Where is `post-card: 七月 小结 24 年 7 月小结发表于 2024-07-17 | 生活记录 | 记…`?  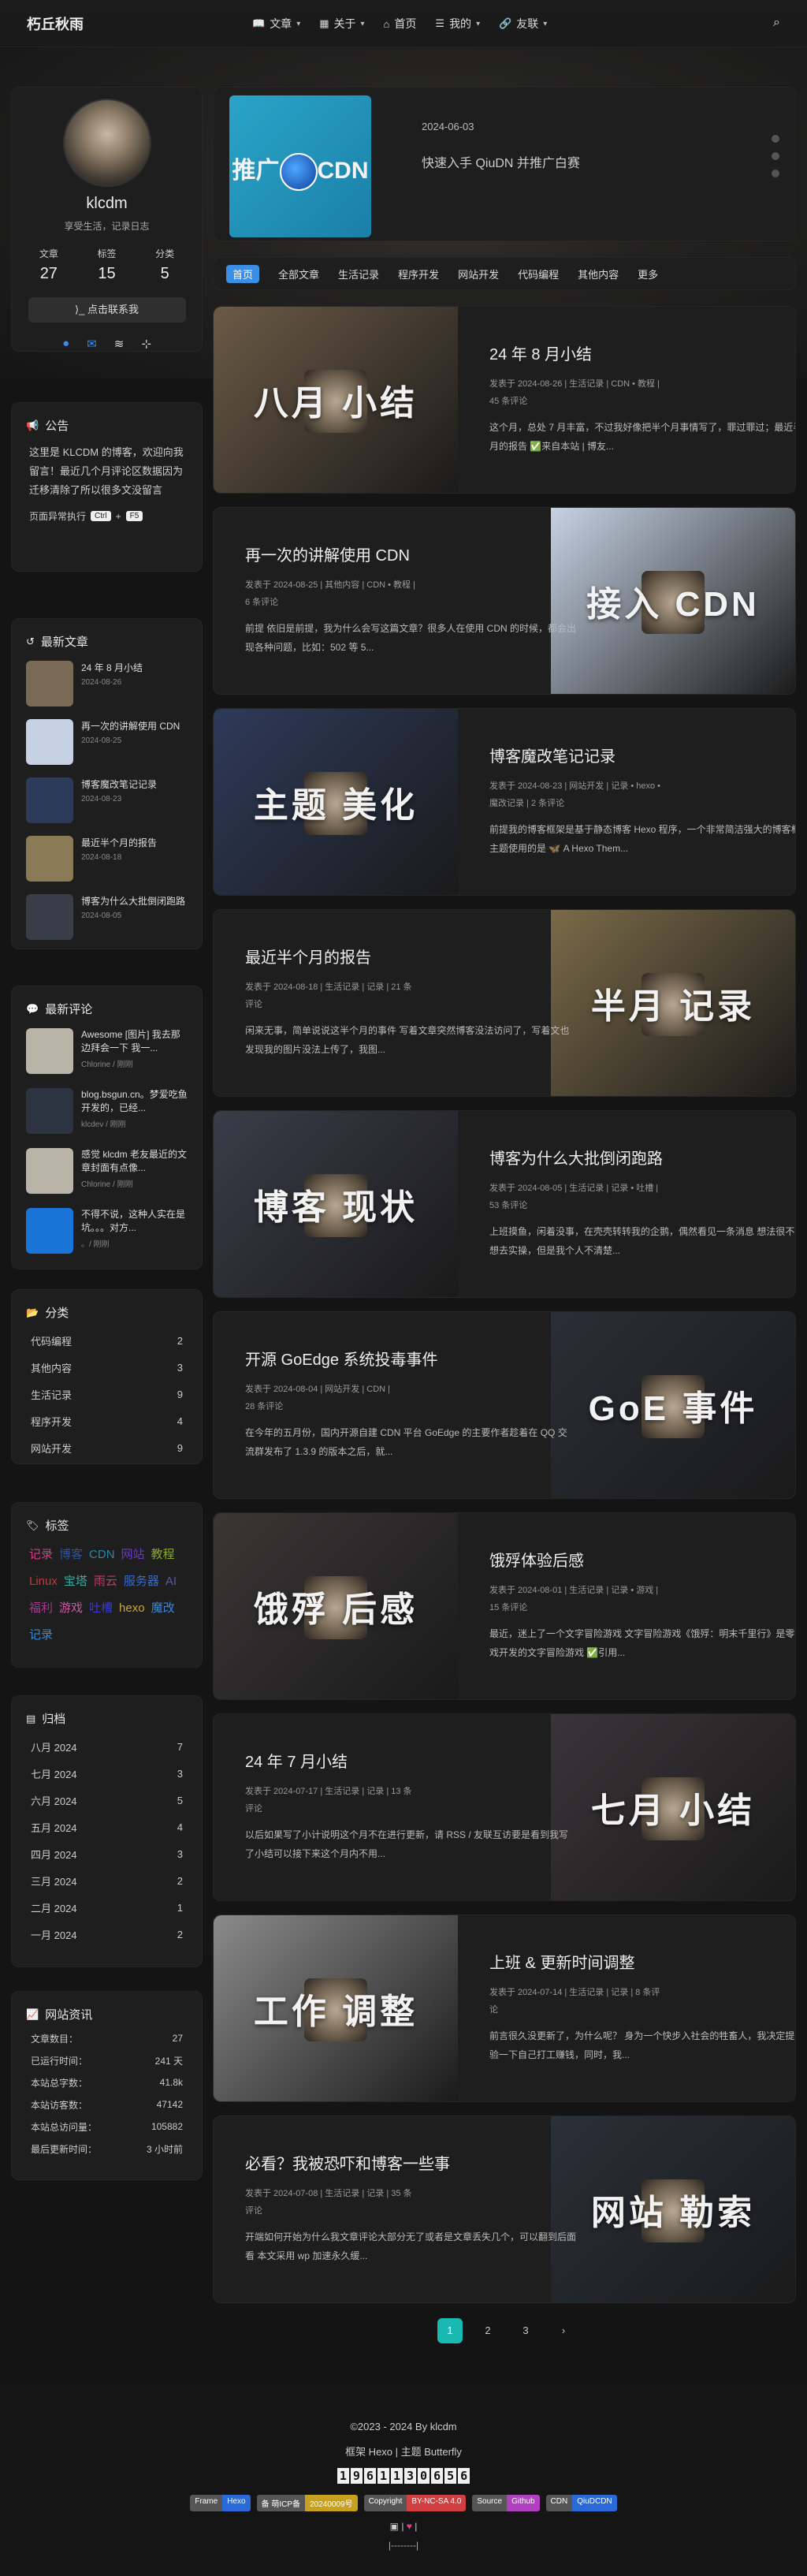 post-card: 七月 小结 24 年 7 月小结发表于 2024-07-17 | 生活记录 | 记… is located at coordinates (504, 1807).